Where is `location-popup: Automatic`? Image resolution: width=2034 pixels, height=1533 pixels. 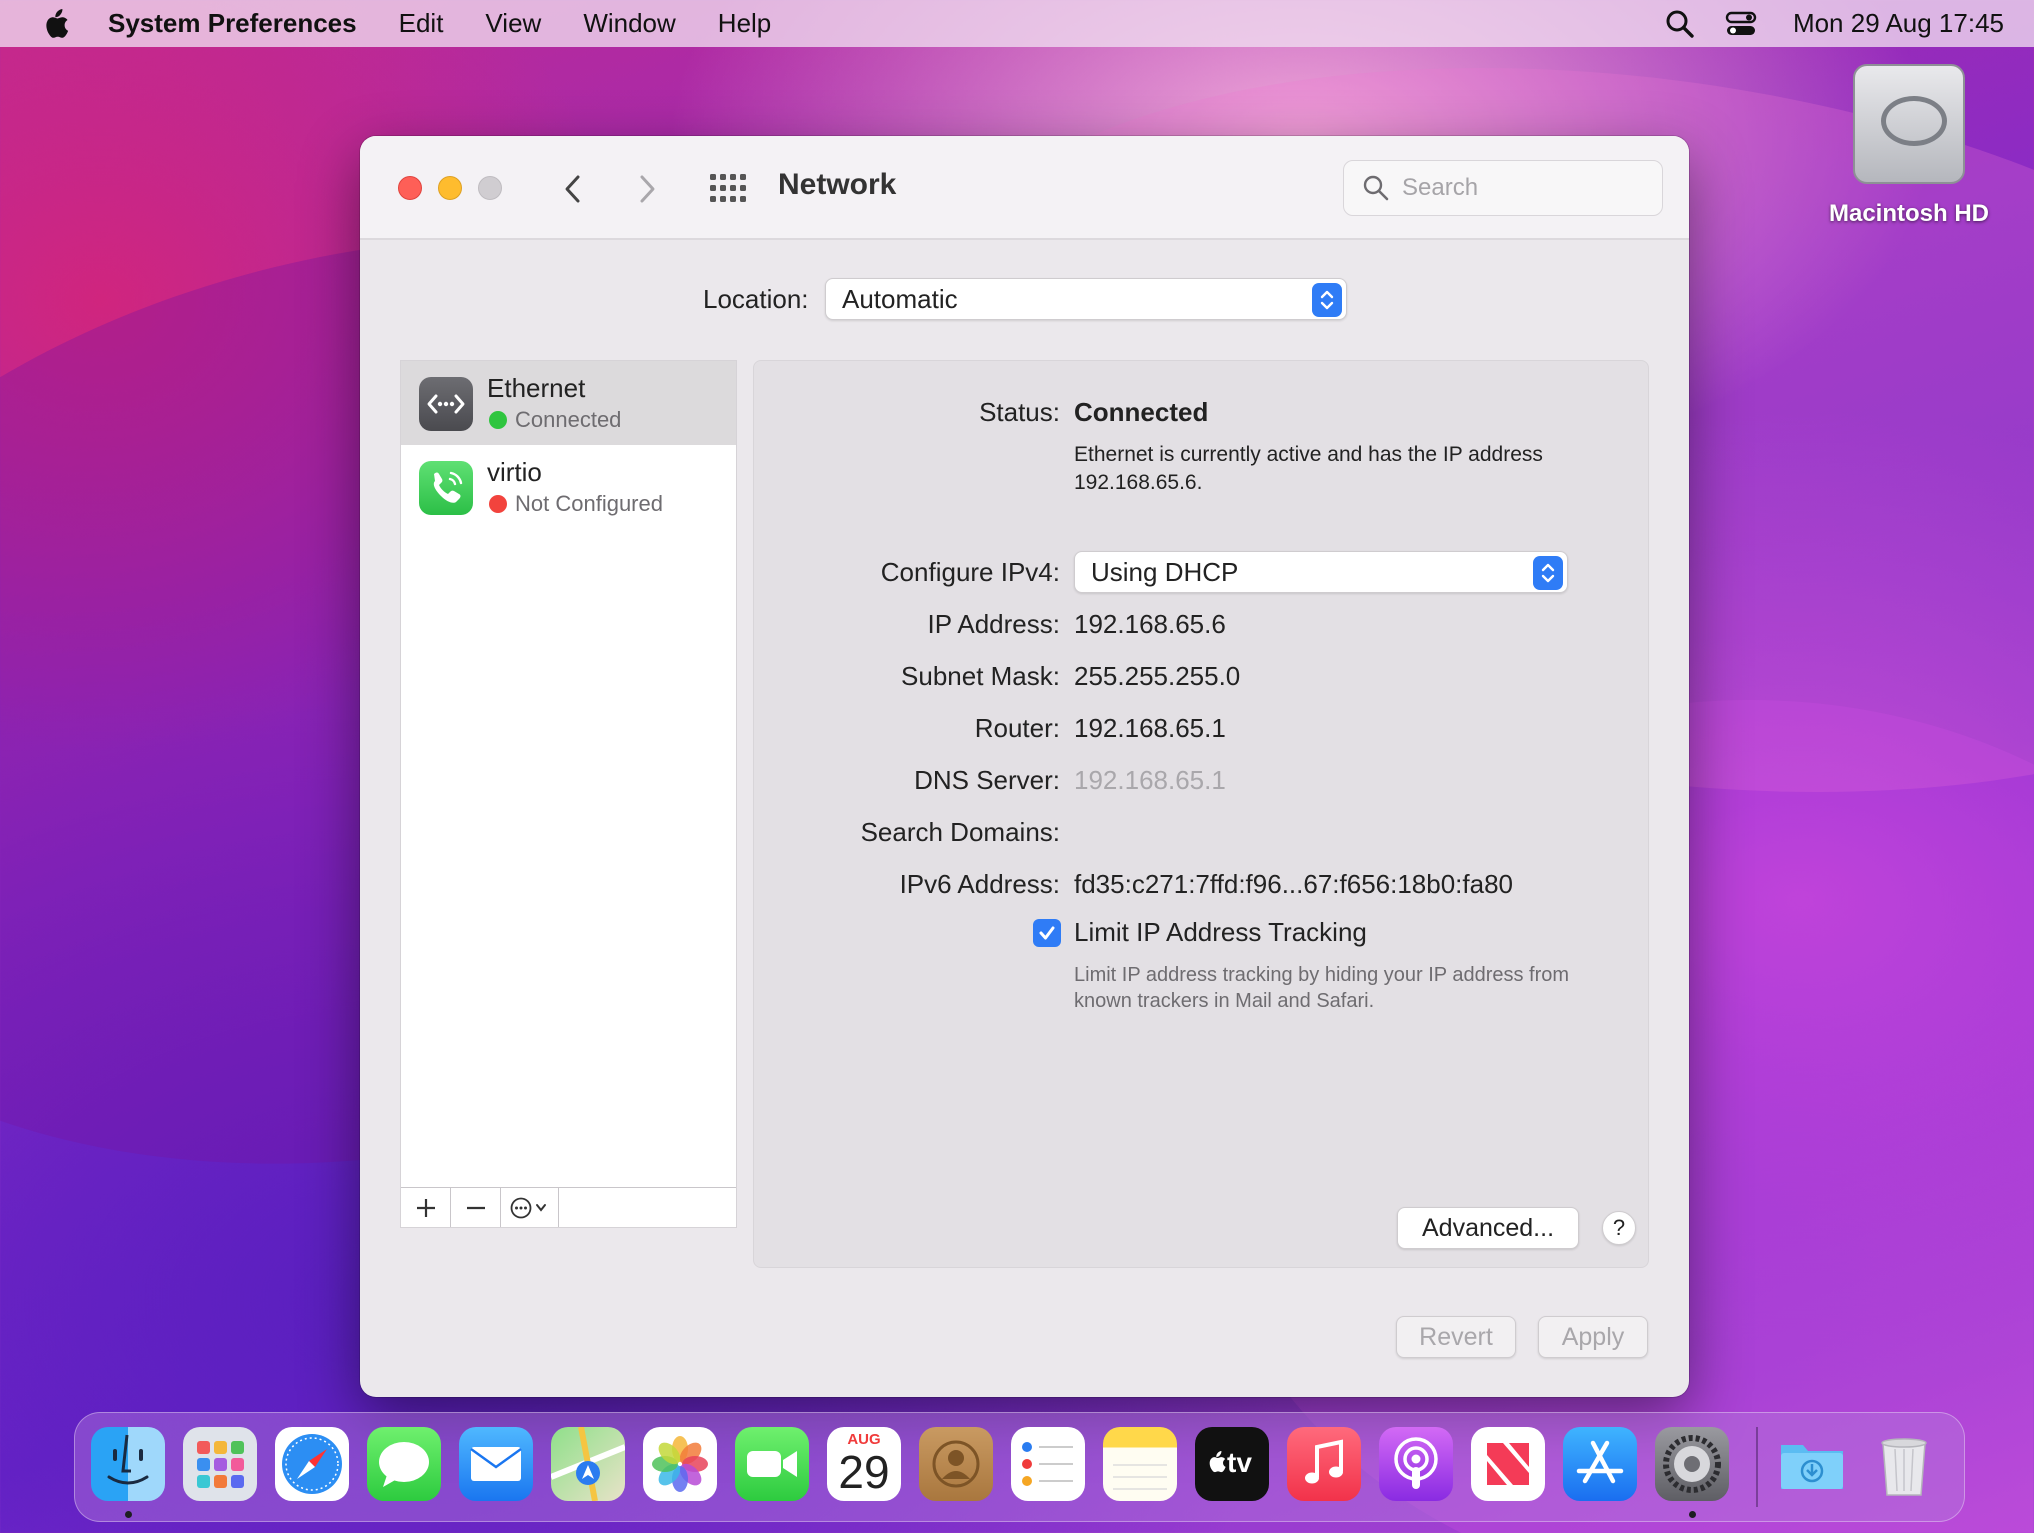
location-popup: Automatic is located at coordinates (1086, 299).